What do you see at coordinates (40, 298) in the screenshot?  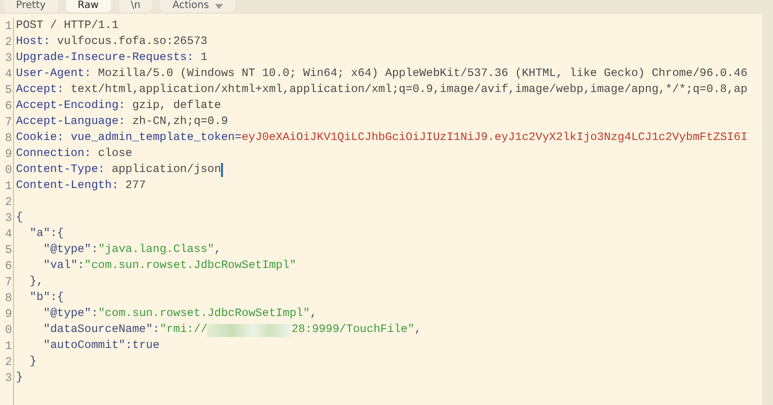 I see `json-key: "b"` at bounding box center [40, 298].